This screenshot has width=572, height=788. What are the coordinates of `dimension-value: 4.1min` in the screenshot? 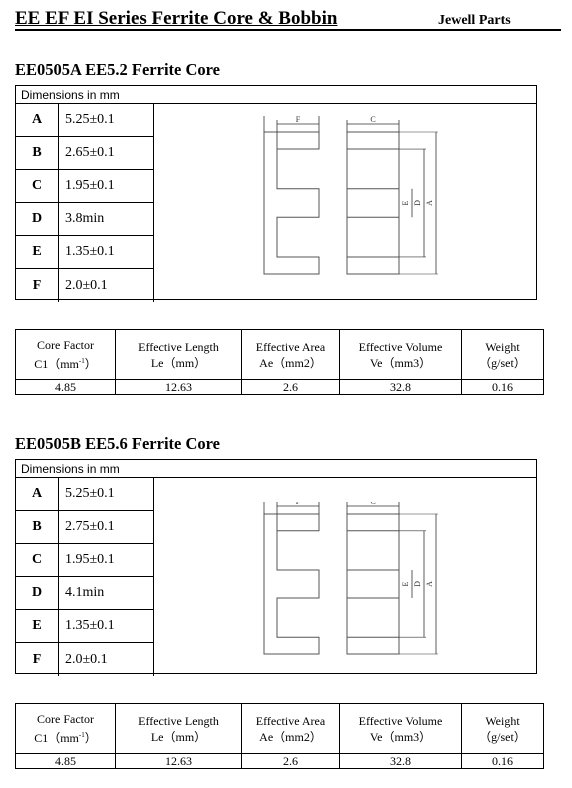 It's located at (106, 593).